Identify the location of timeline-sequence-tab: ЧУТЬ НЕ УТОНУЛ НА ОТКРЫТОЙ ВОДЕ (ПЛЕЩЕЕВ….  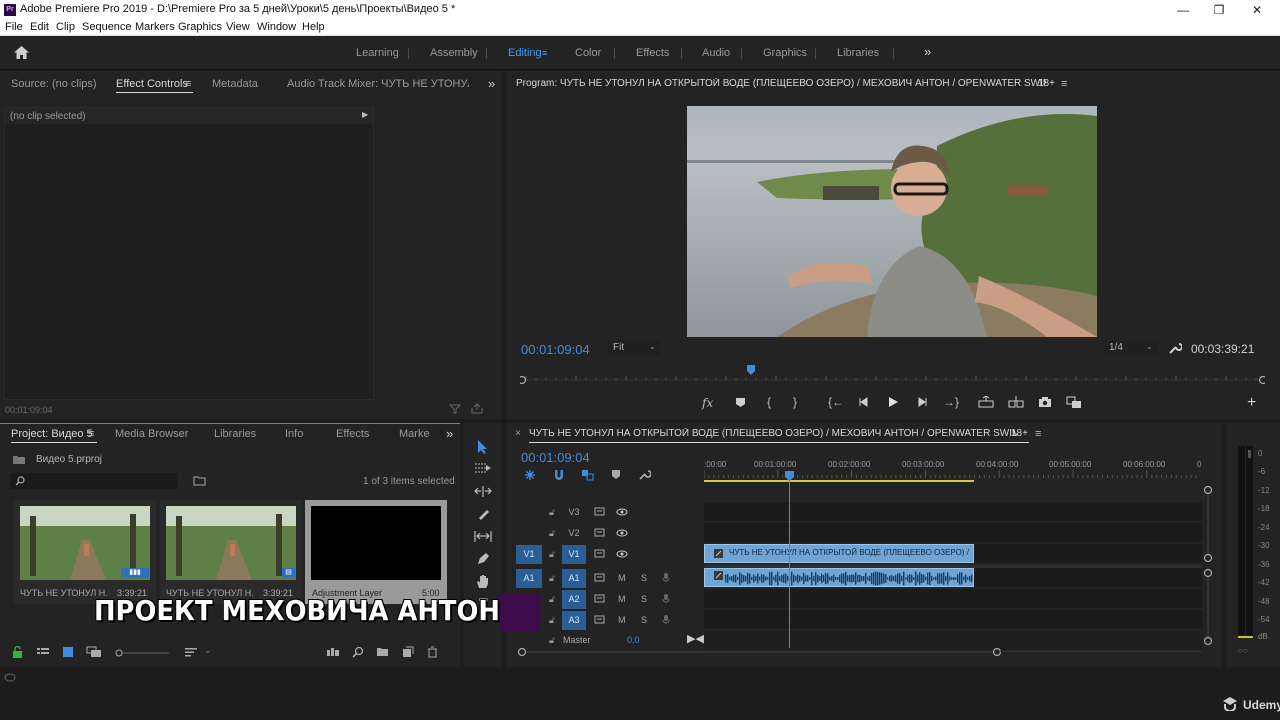
(773, 433).